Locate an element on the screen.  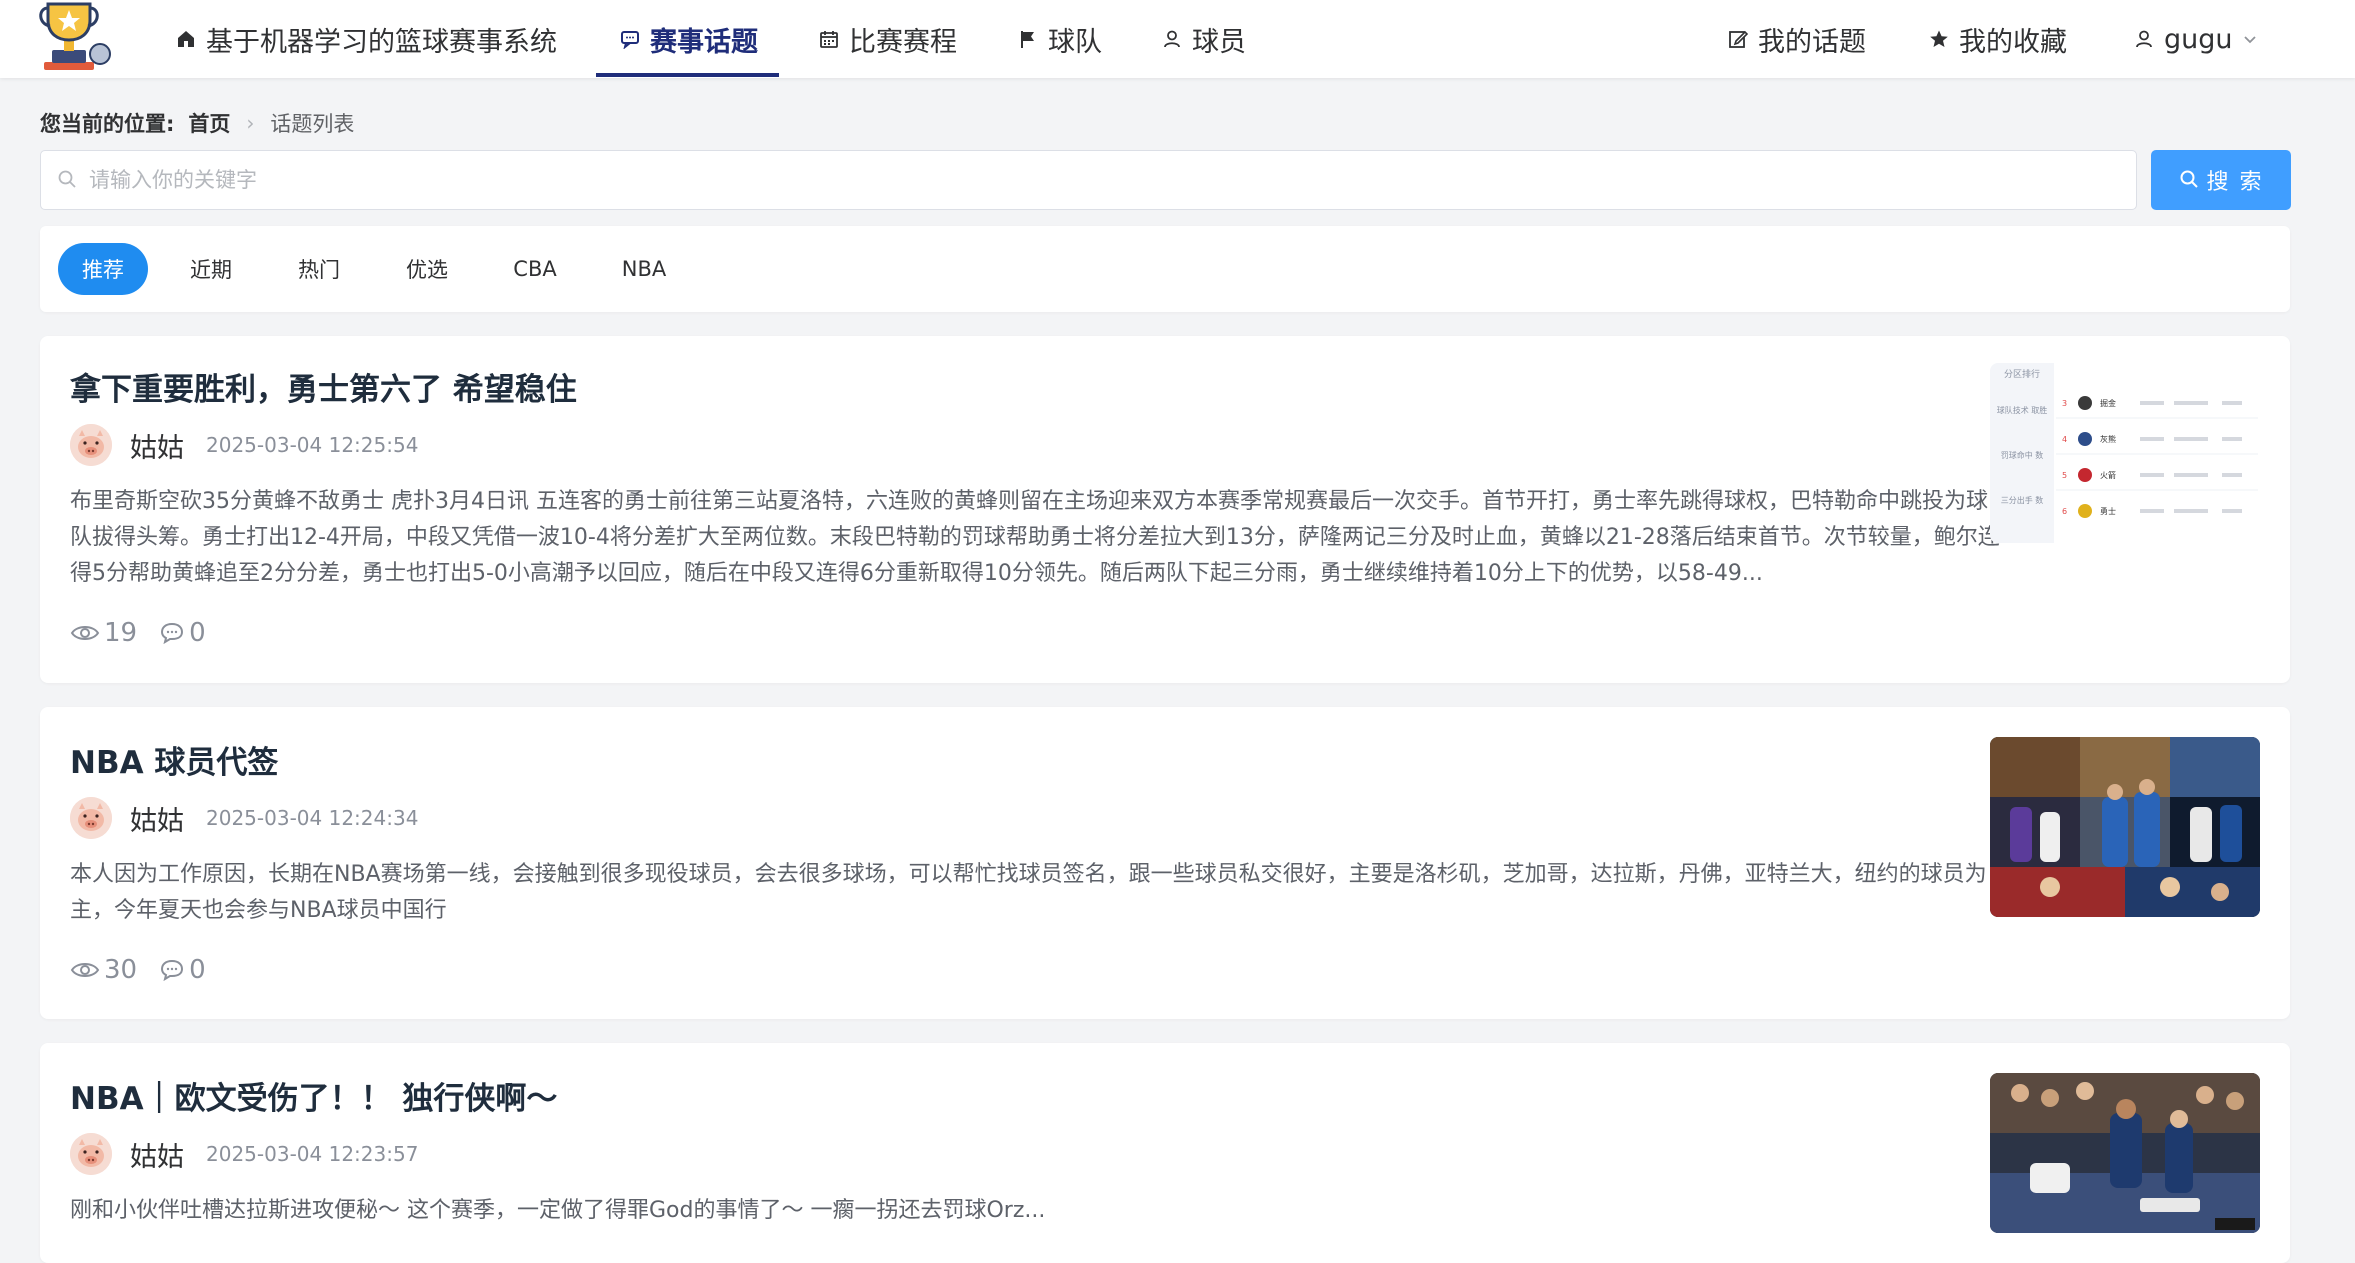
post-time: 2025-03-04 12:24:34 is located at coordinates (312, 818).